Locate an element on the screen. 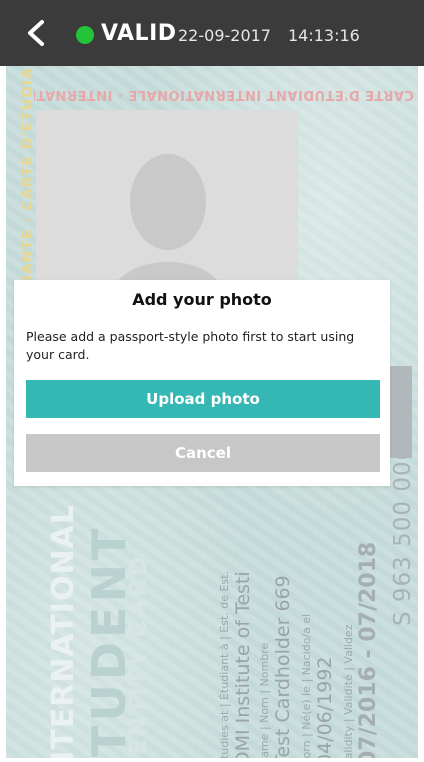 This screenshot has height=762, width=424. brand-line-3: IDENTITY CARD is located at coordinates (138, 656).